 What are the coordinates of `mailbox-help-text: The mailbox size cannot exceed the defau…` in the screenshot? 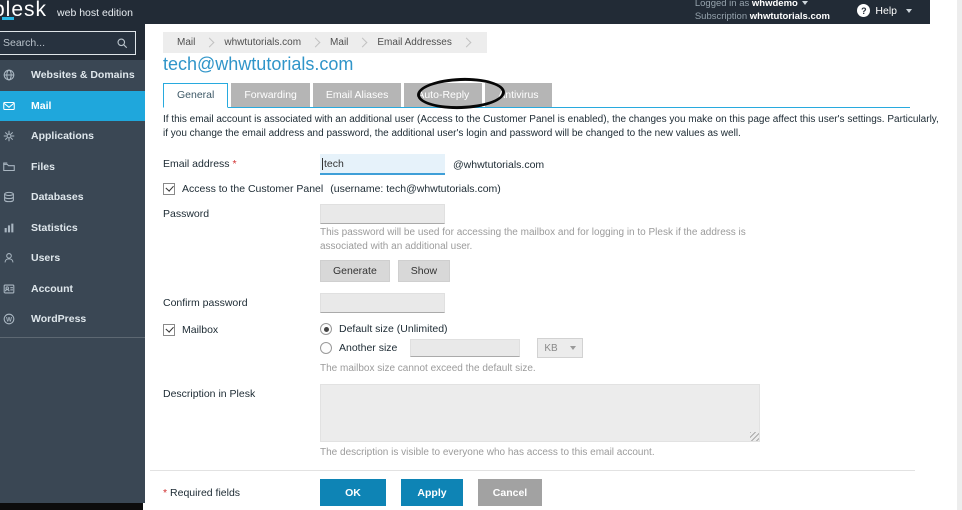 It's located at (428, 368).